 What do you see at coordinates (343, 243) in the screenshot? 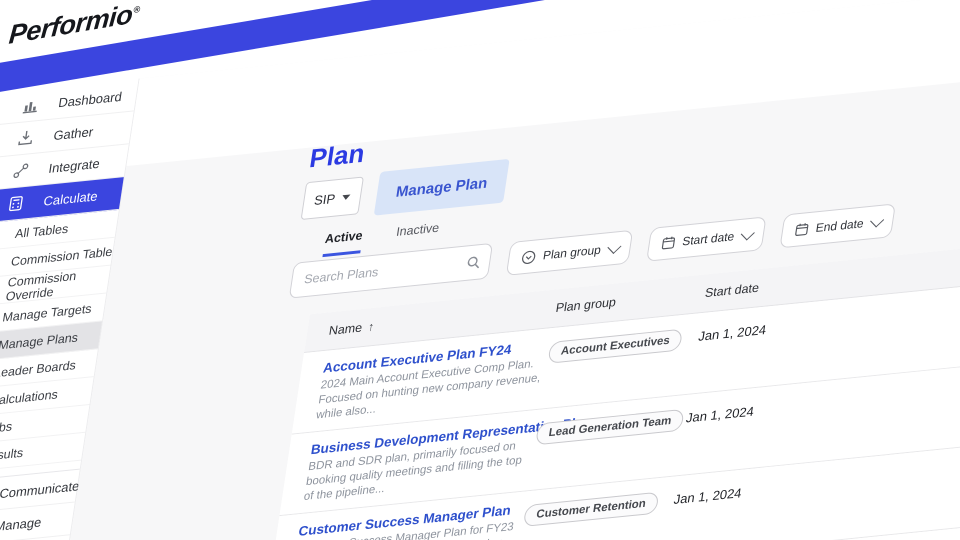
I see `tab-active: Active` at bounding box center [343, 243].